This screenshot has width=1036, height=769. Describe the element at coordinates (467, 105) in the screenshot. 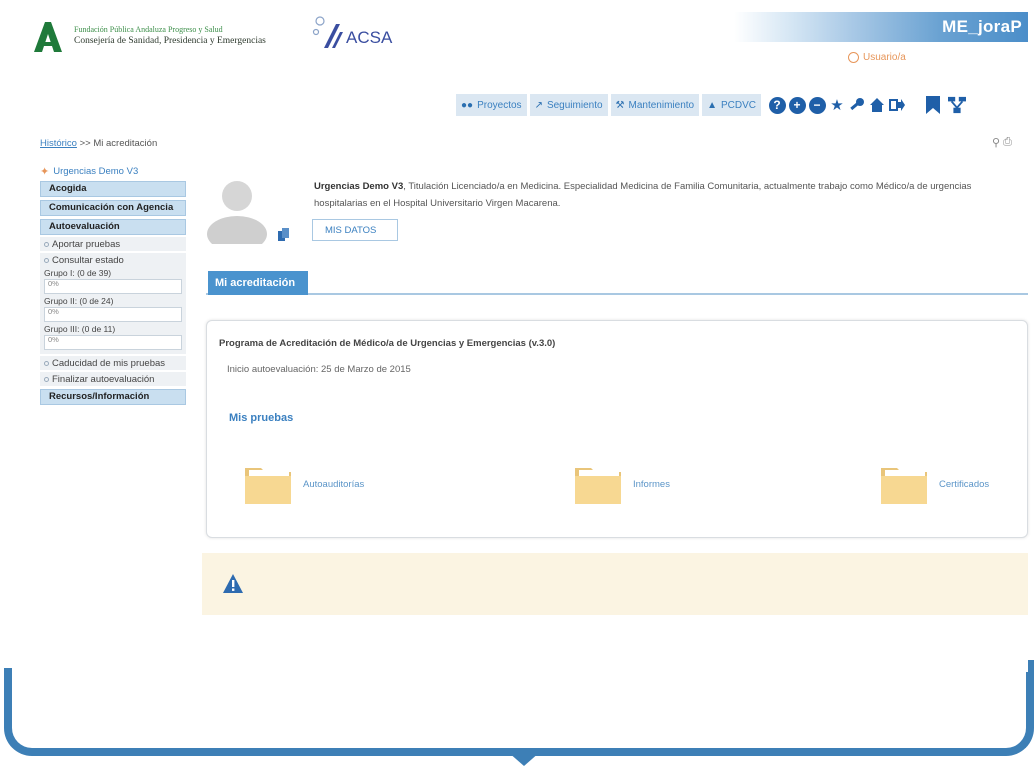

I see `users-icon: ●●` at that location.